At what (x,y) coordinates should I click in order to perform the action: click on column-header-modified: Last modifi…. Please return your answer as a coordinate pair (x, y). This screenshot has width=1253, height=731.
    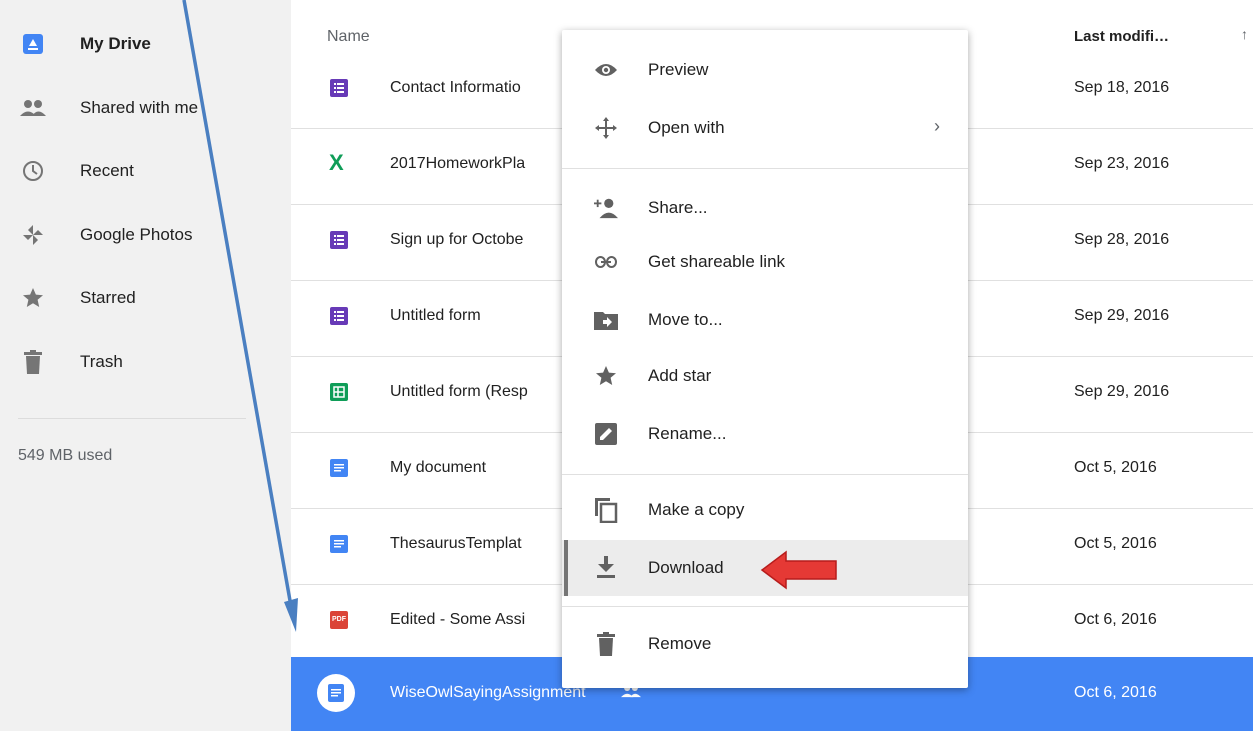
    Looking at the image, I should click on (1121, 36).